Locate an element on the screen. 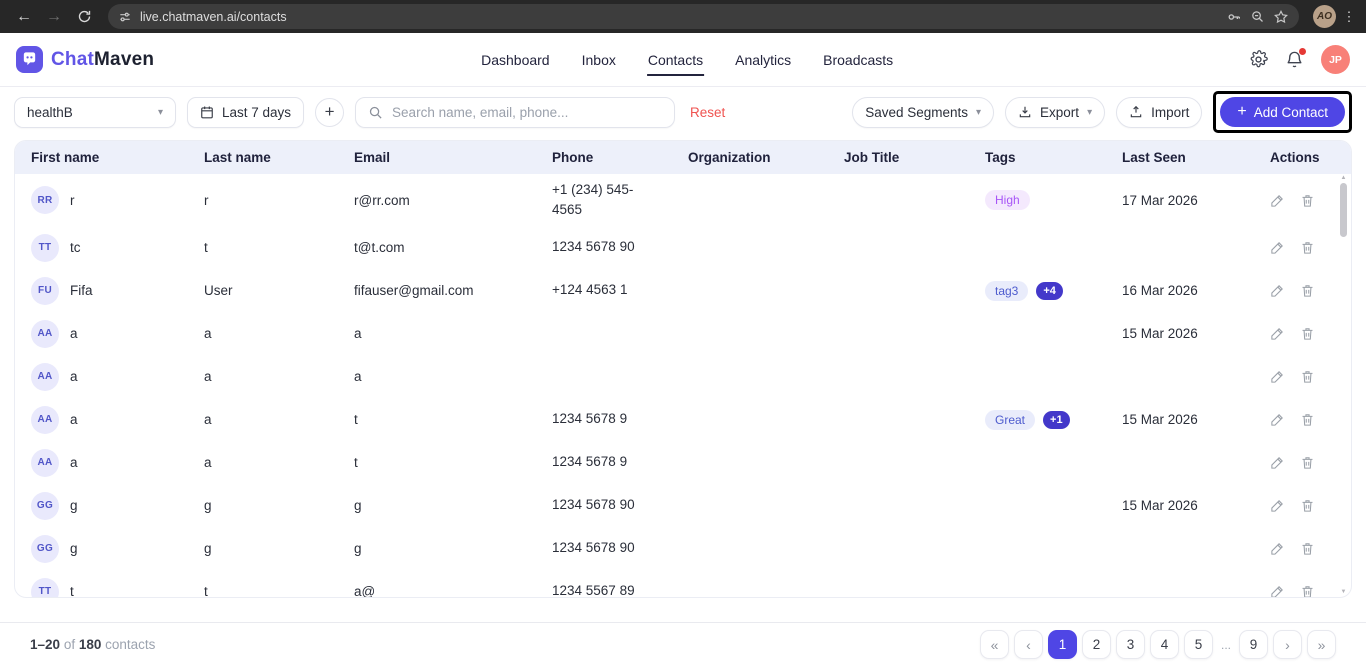 This screenshot has height=666, width=1366. first-name: tc is located at coordinates (75, 247).